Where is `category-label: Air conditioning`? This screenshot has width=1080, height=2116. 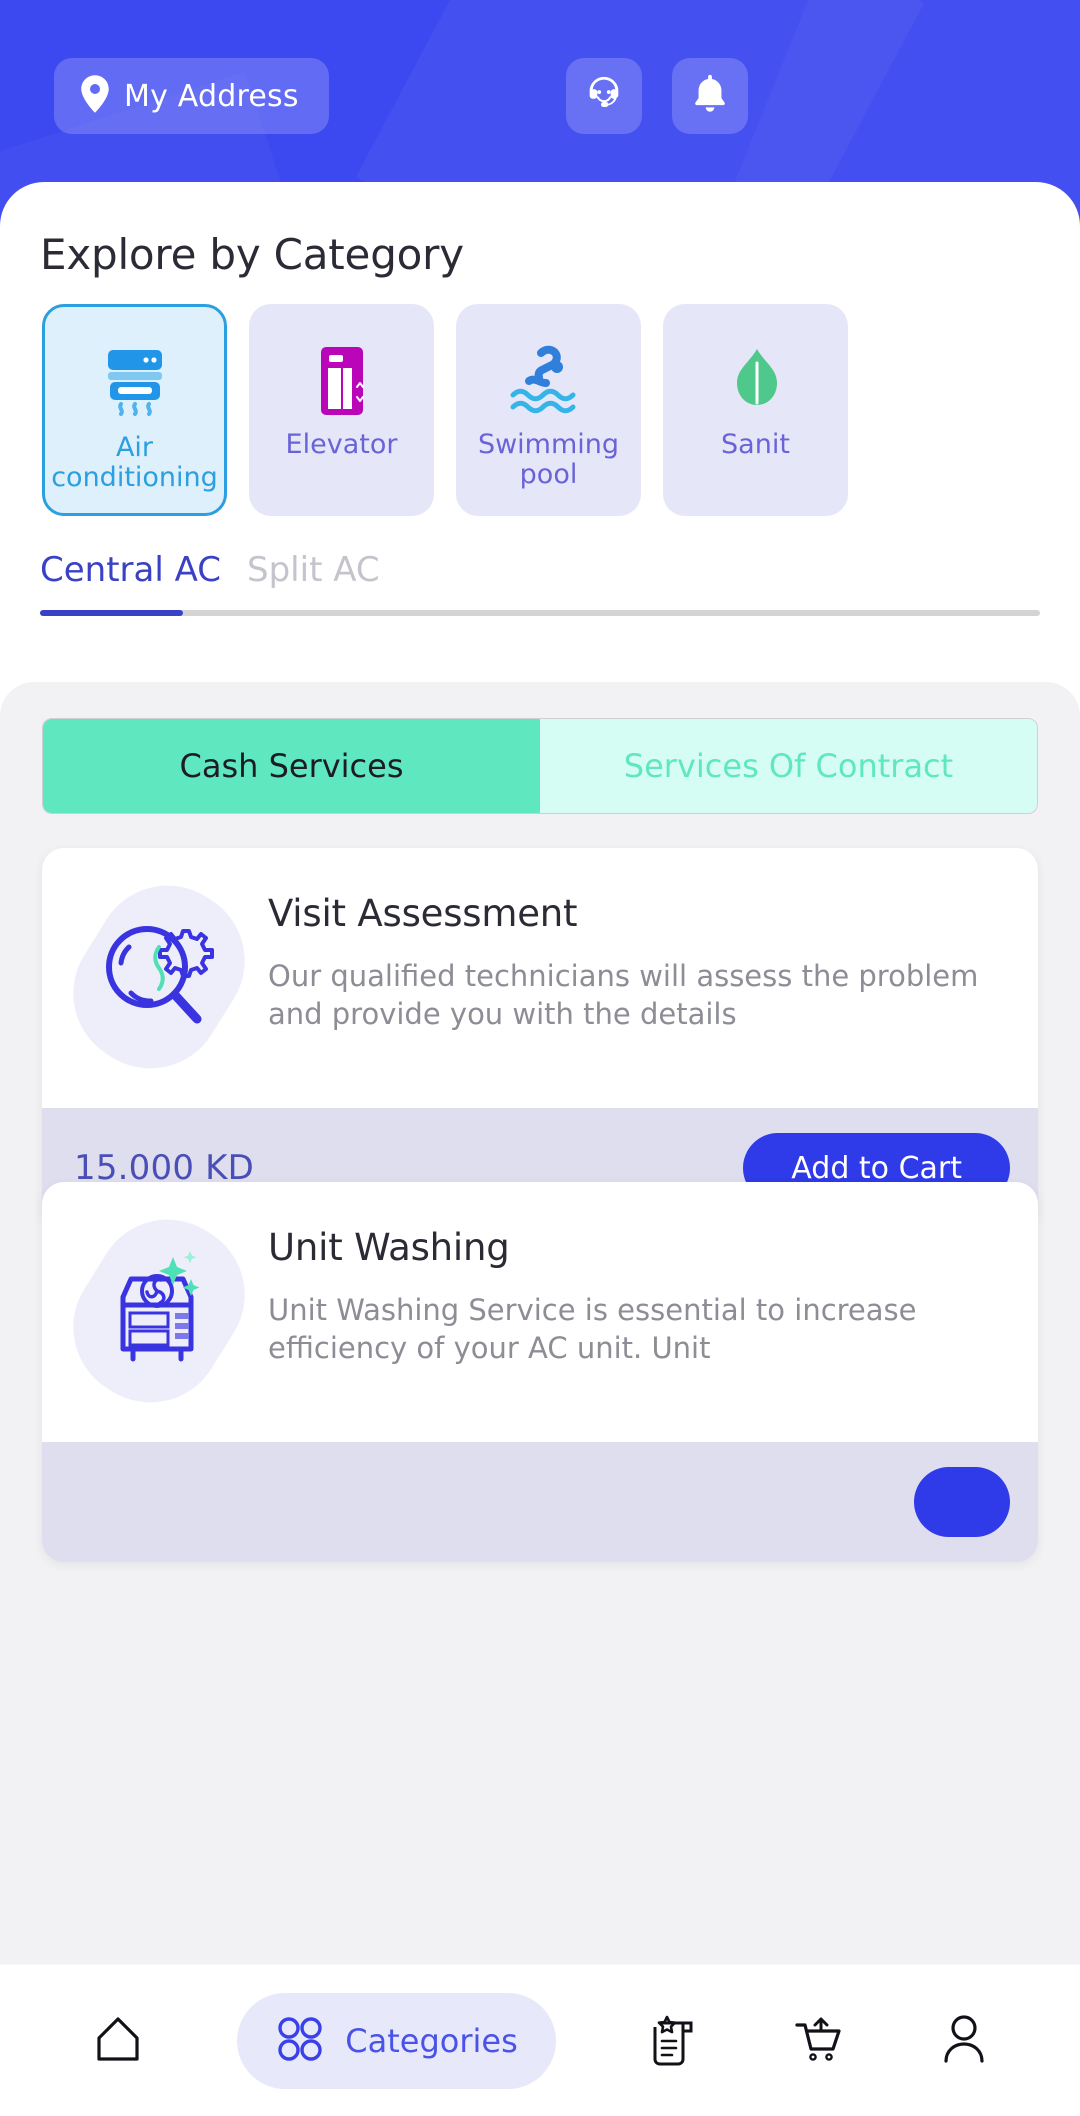 category-label: Air conditioning is located at coordinates (134, 463).